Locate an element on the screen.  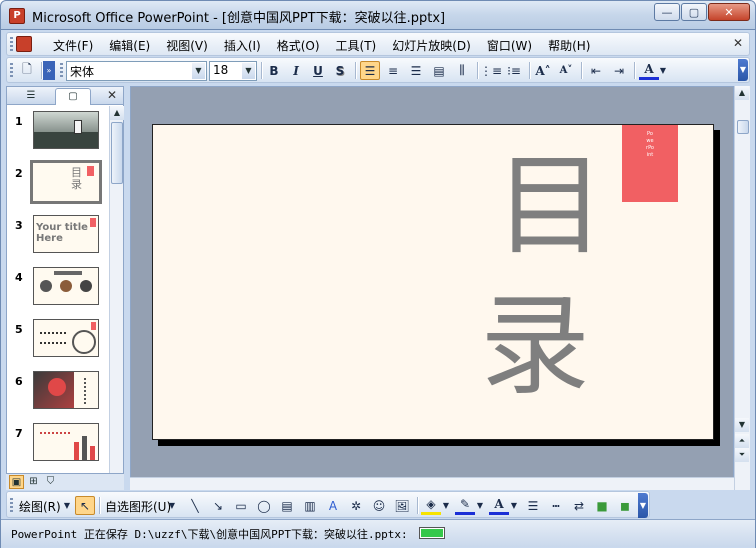
thumbnail-row: 3 Your title Here is located at coordinates (57, 235).